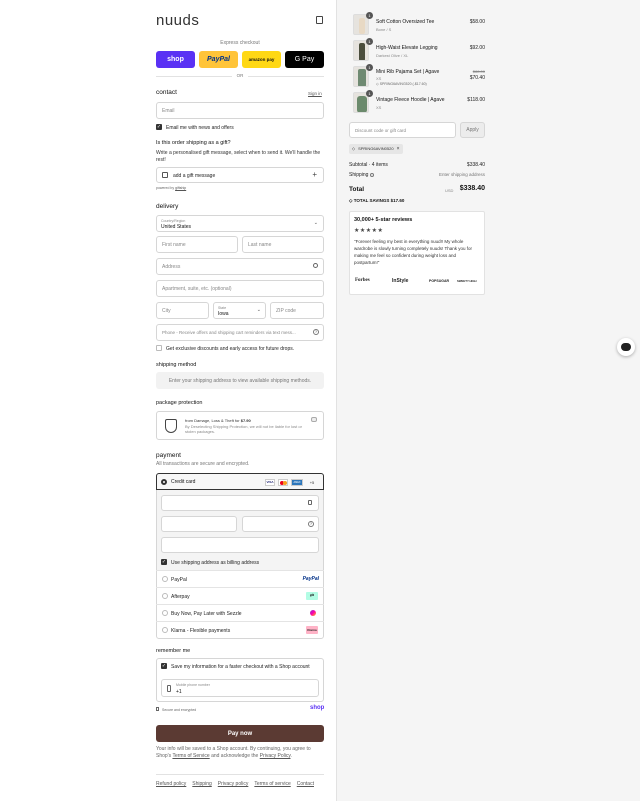 This screenshot has height=801, width=640. I want to click on secure-note: Secure and encrypted, so click(176, 709).